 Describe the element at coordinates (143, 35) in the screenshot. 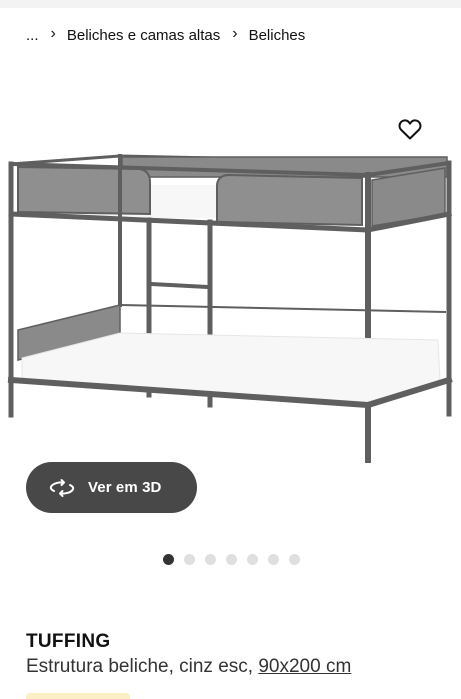

I see `breadcrumb-item-bunk-and-loft-beds: Beliches e camas altas` at that location.